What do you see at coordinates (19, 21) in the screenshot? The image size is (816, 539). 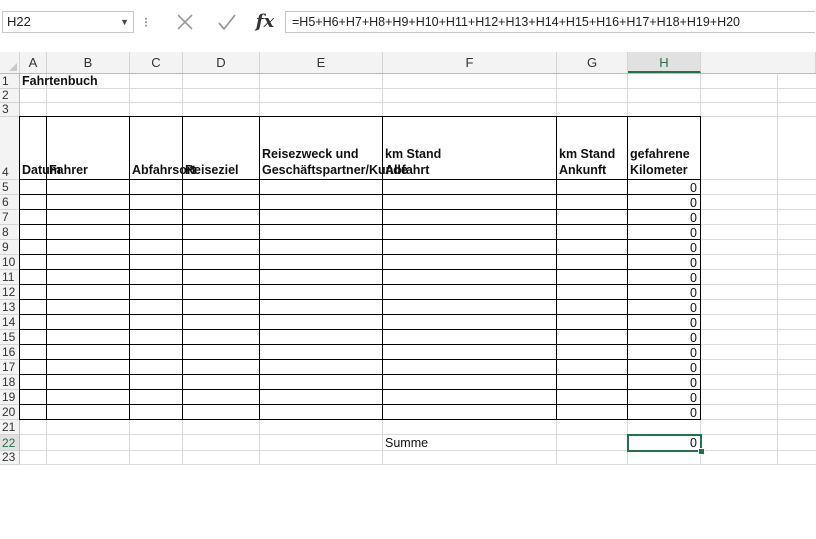 I see `name-box-value: H22` at bounding box center [19, 21].